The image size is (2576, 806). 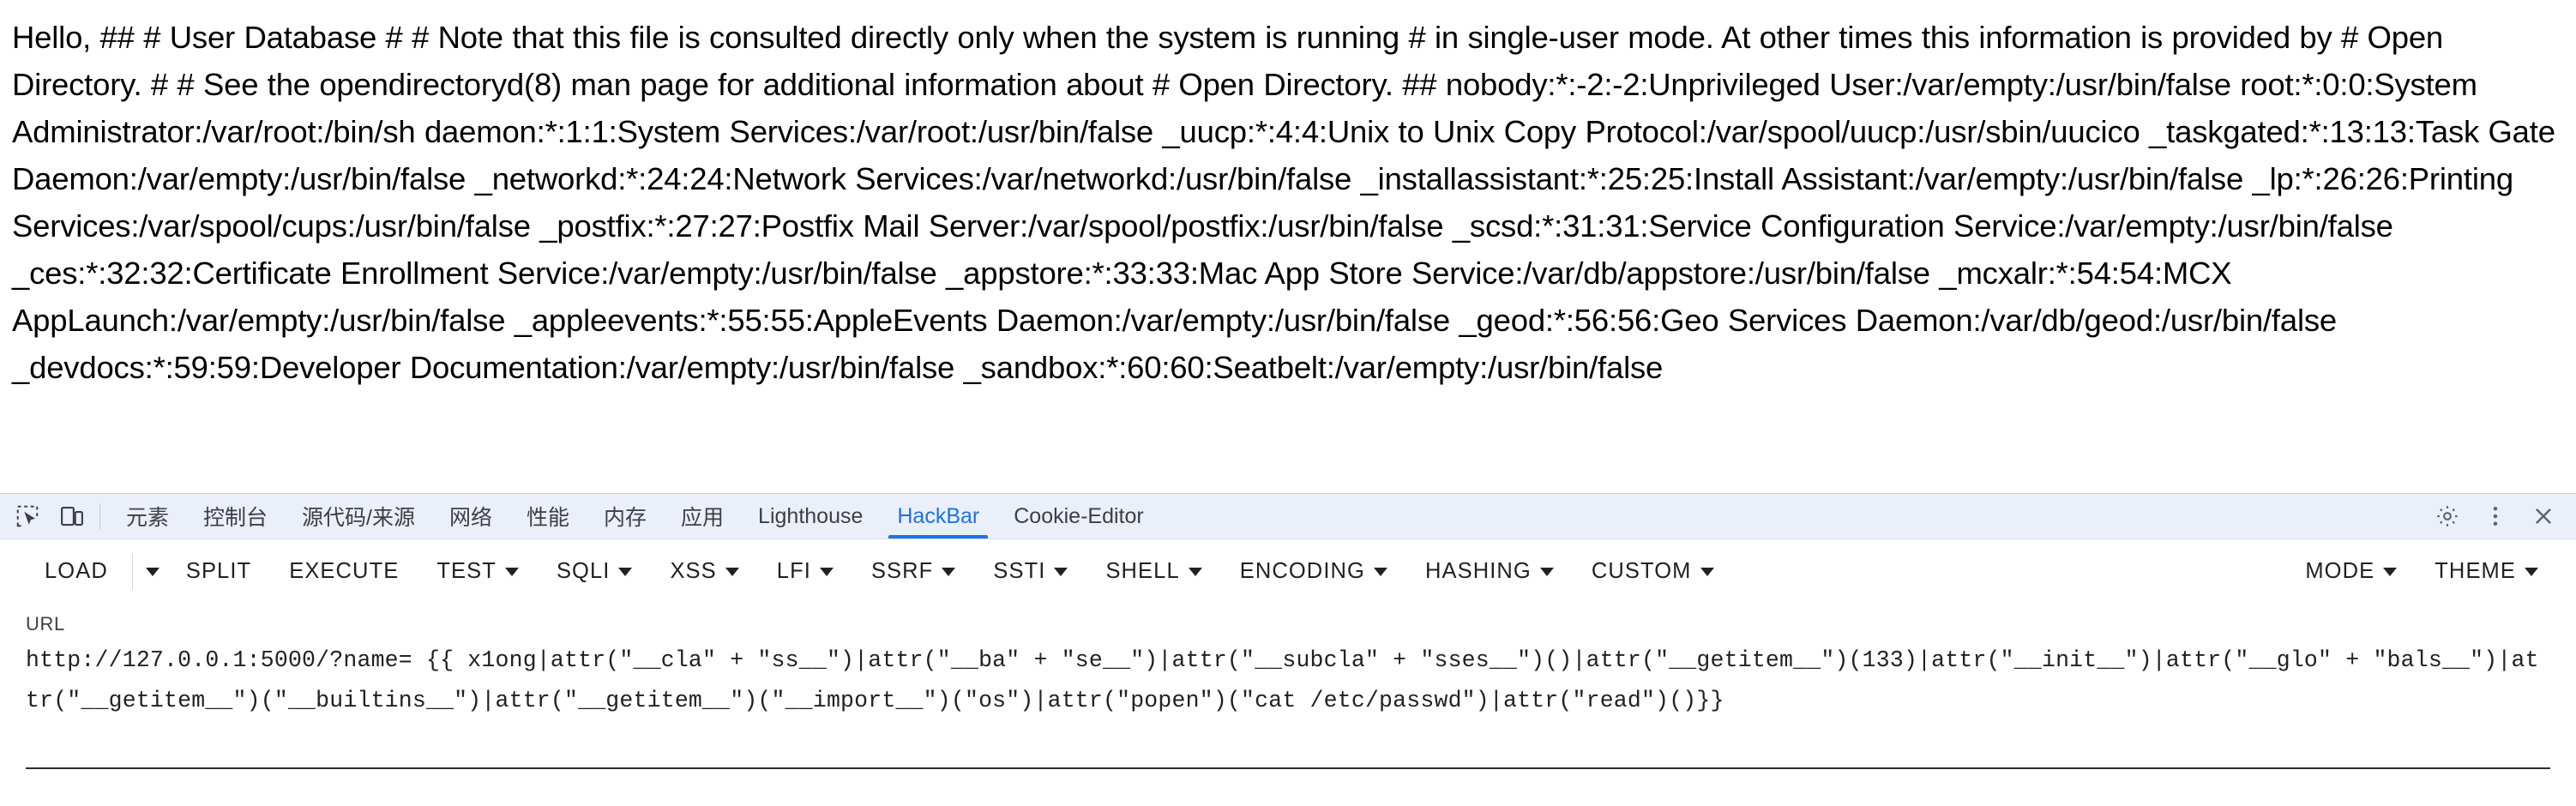 What do you see at coordinates (470, 516) in the screenshot?
I see `tab-network: 网络` at bounding box center [470, 516].